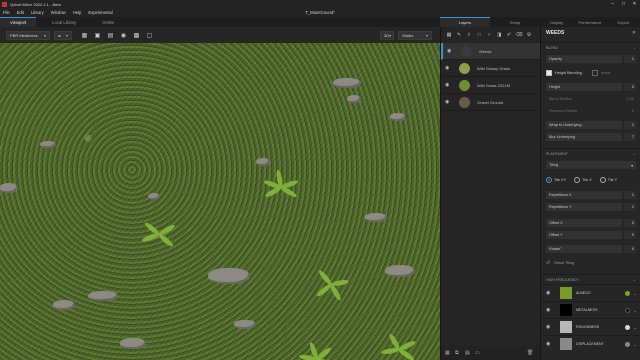 This screenshot has height=360, width=640. I want to click on layer-row: ◉ Gravel Ground, so click(490, 102).